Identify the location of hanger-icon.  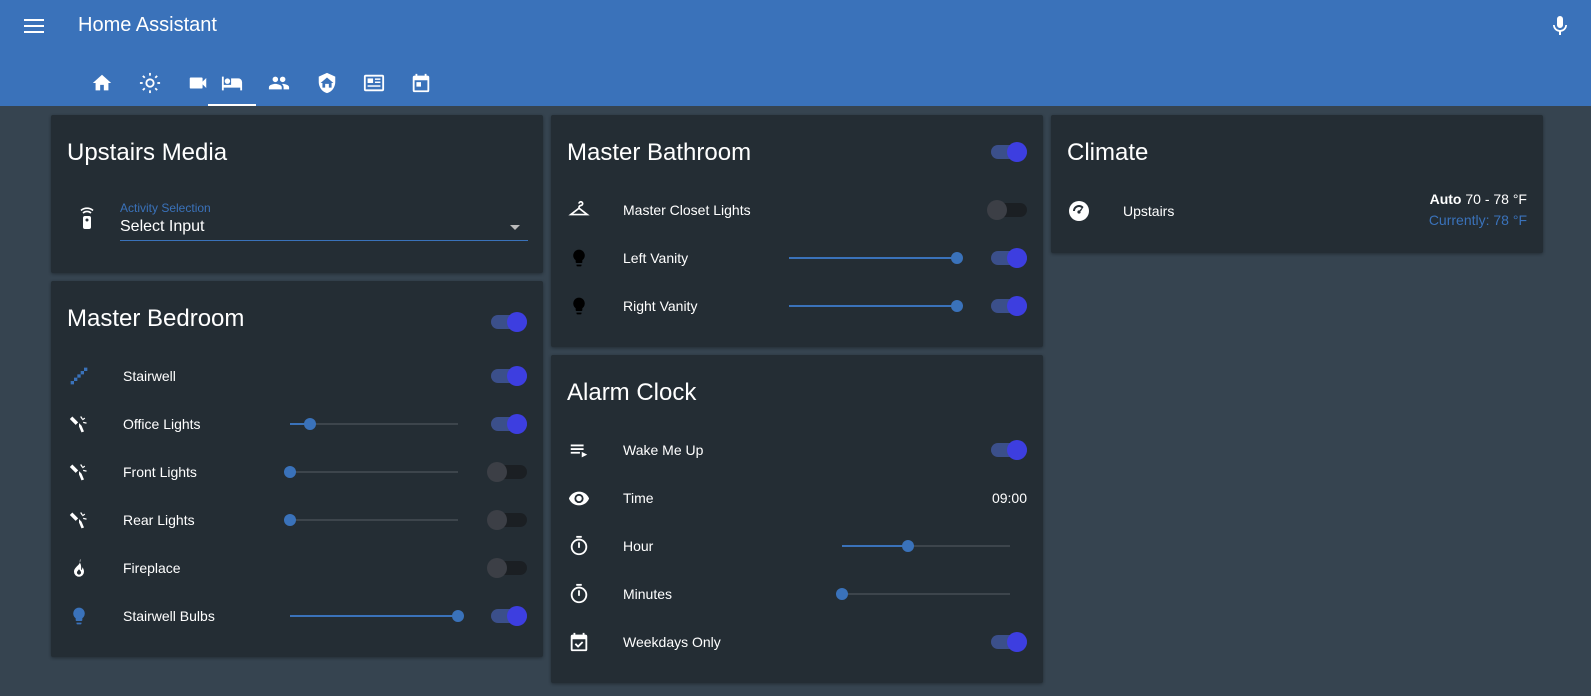
(579, 210).